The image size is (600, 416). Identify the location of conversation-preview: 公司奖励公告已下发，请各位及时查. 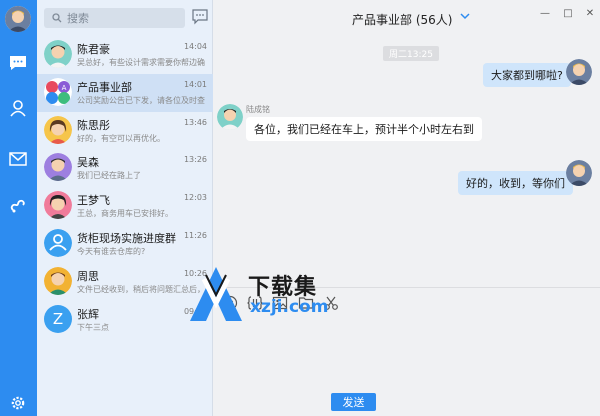
(141, 100).